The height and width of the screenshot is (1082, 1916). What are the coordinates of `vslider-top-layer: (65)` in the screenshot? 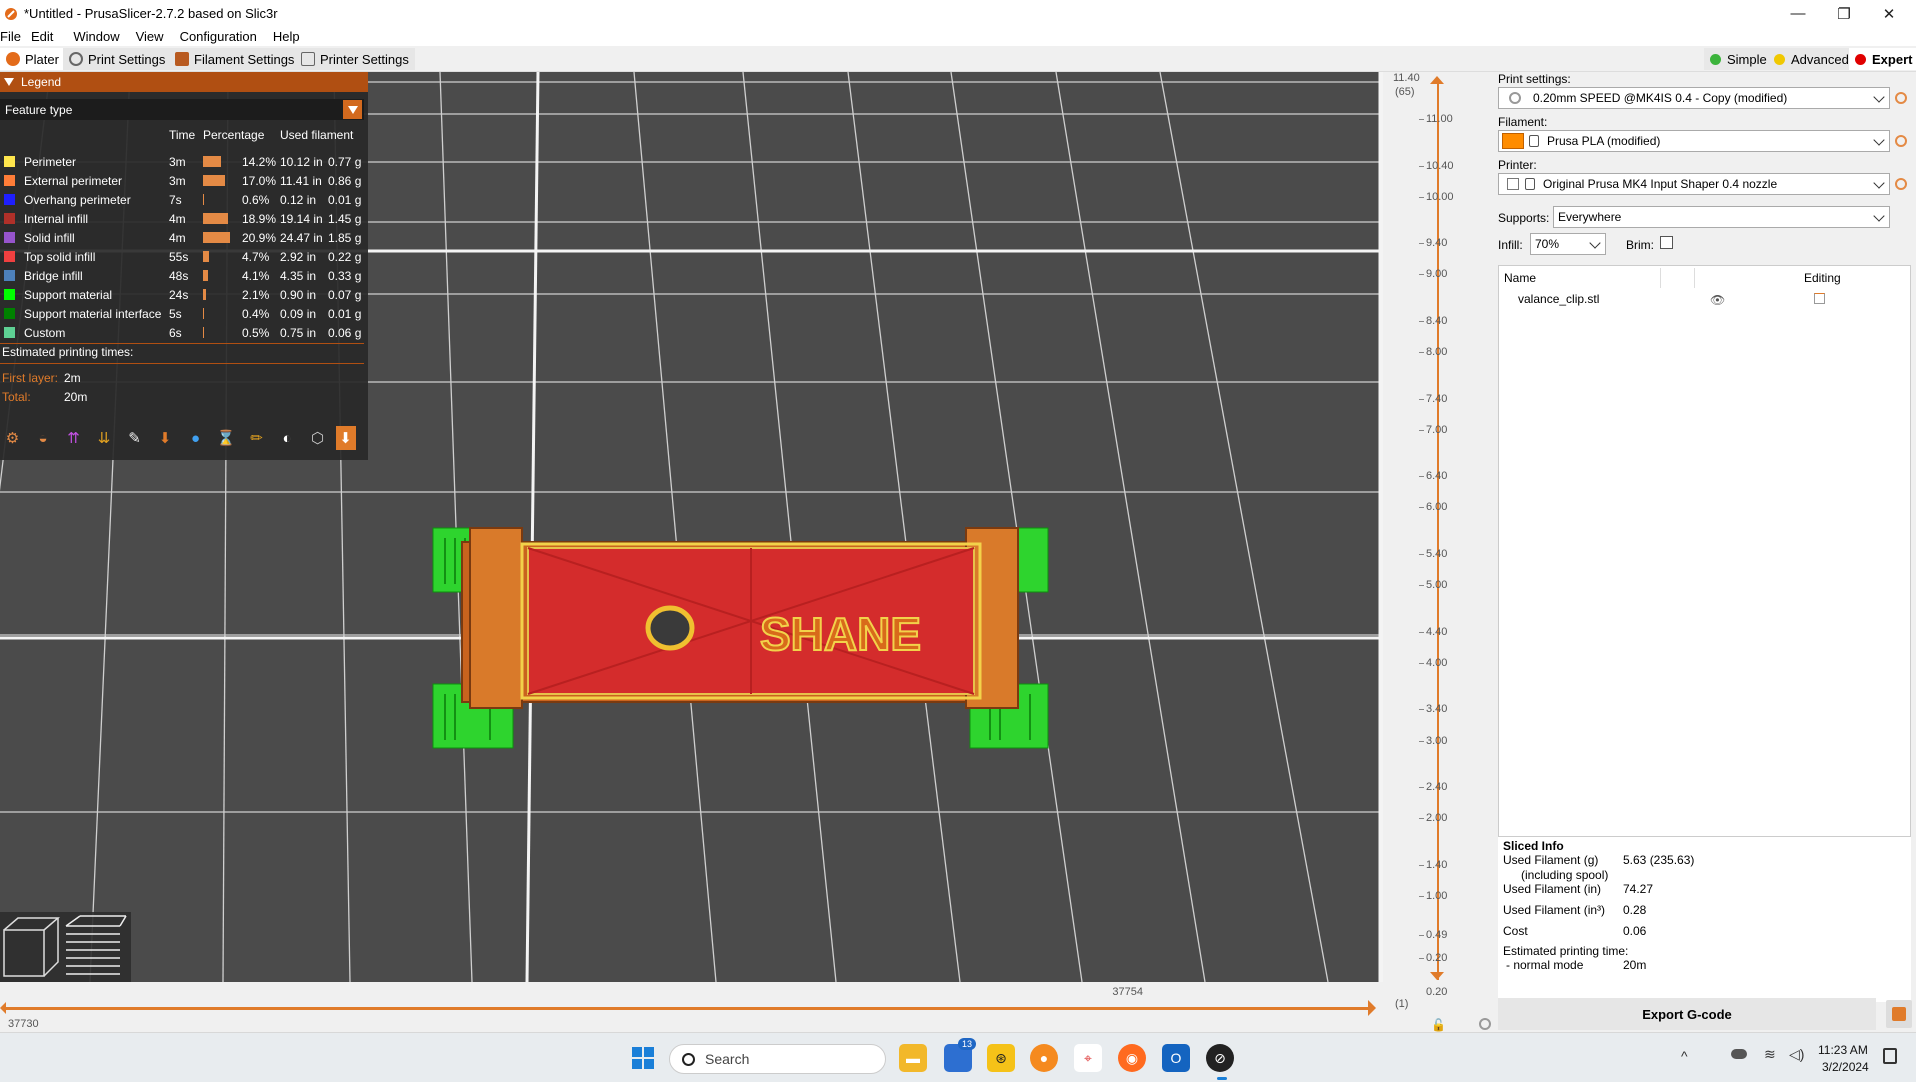 It's located at (1405, 92).